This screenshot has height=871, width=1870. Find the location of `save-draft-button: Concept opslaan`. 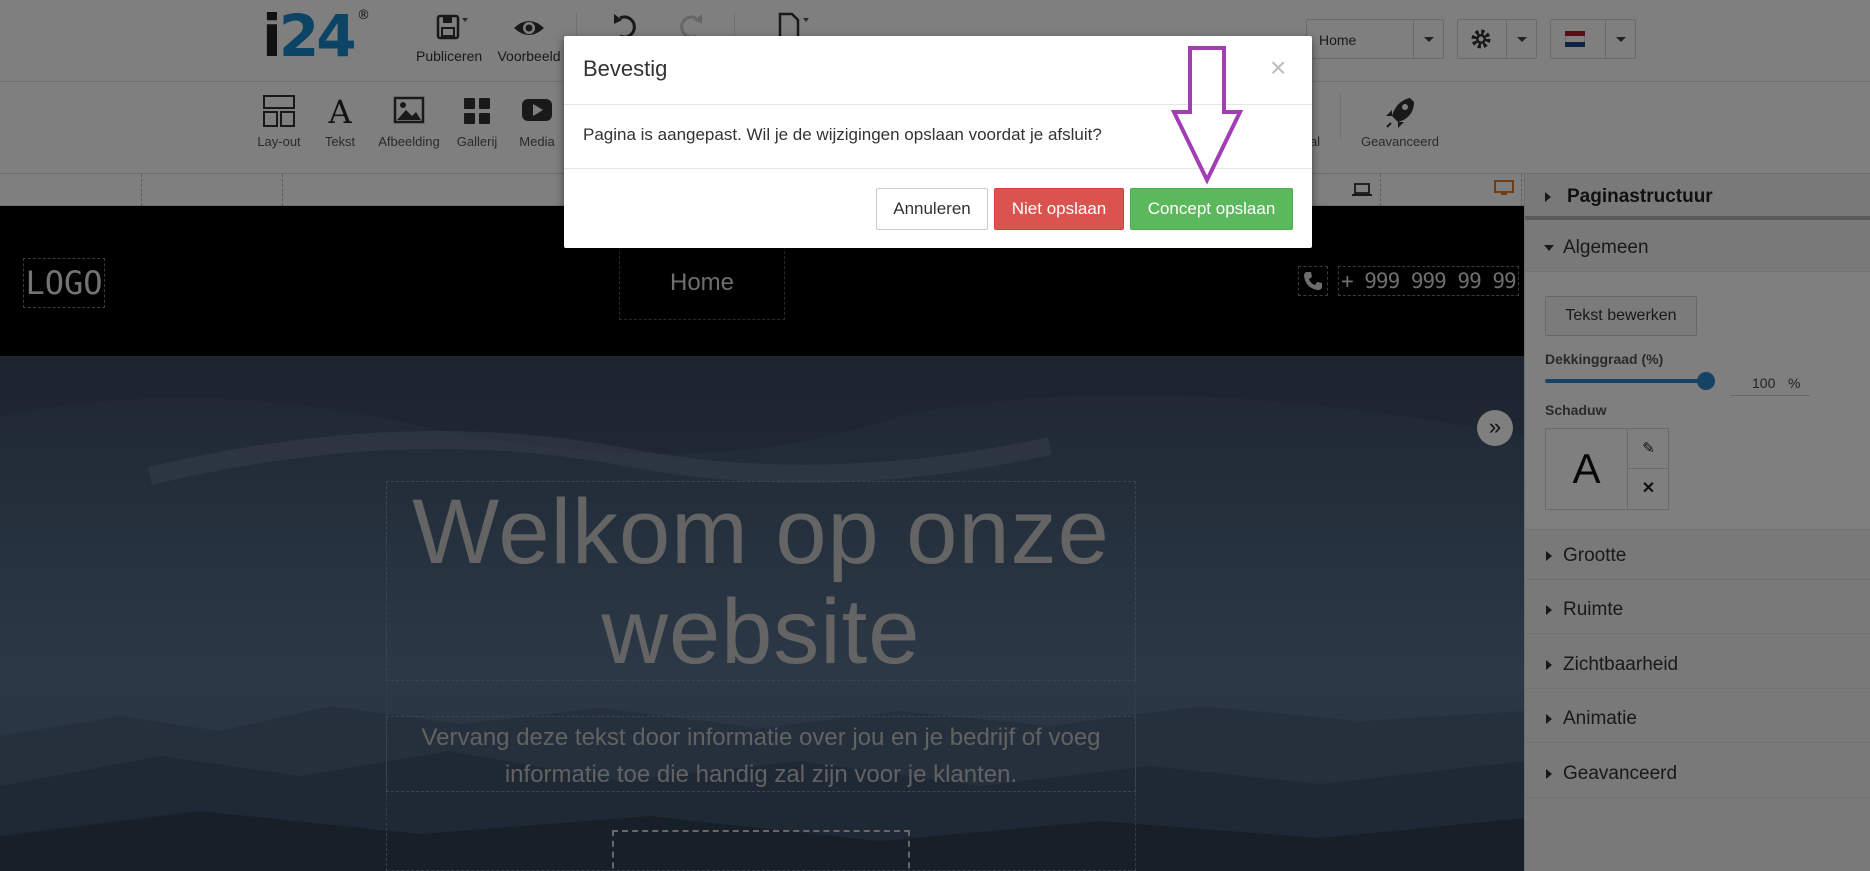

save-draft-button: Concept opslaan is located at coordinates (1211, 209).